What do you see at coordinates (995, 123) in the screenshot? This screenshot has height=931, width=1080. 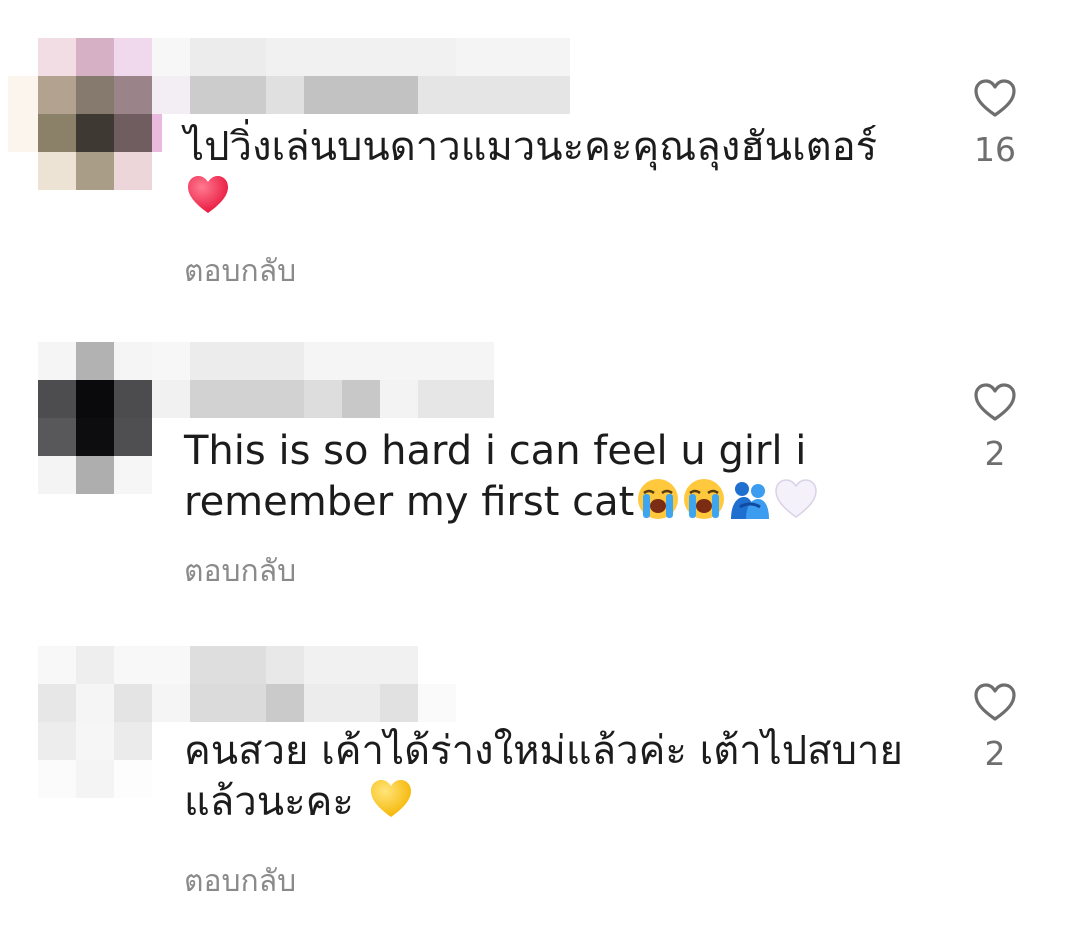 I see `like-section: 16` at bounding box center [995, 123].